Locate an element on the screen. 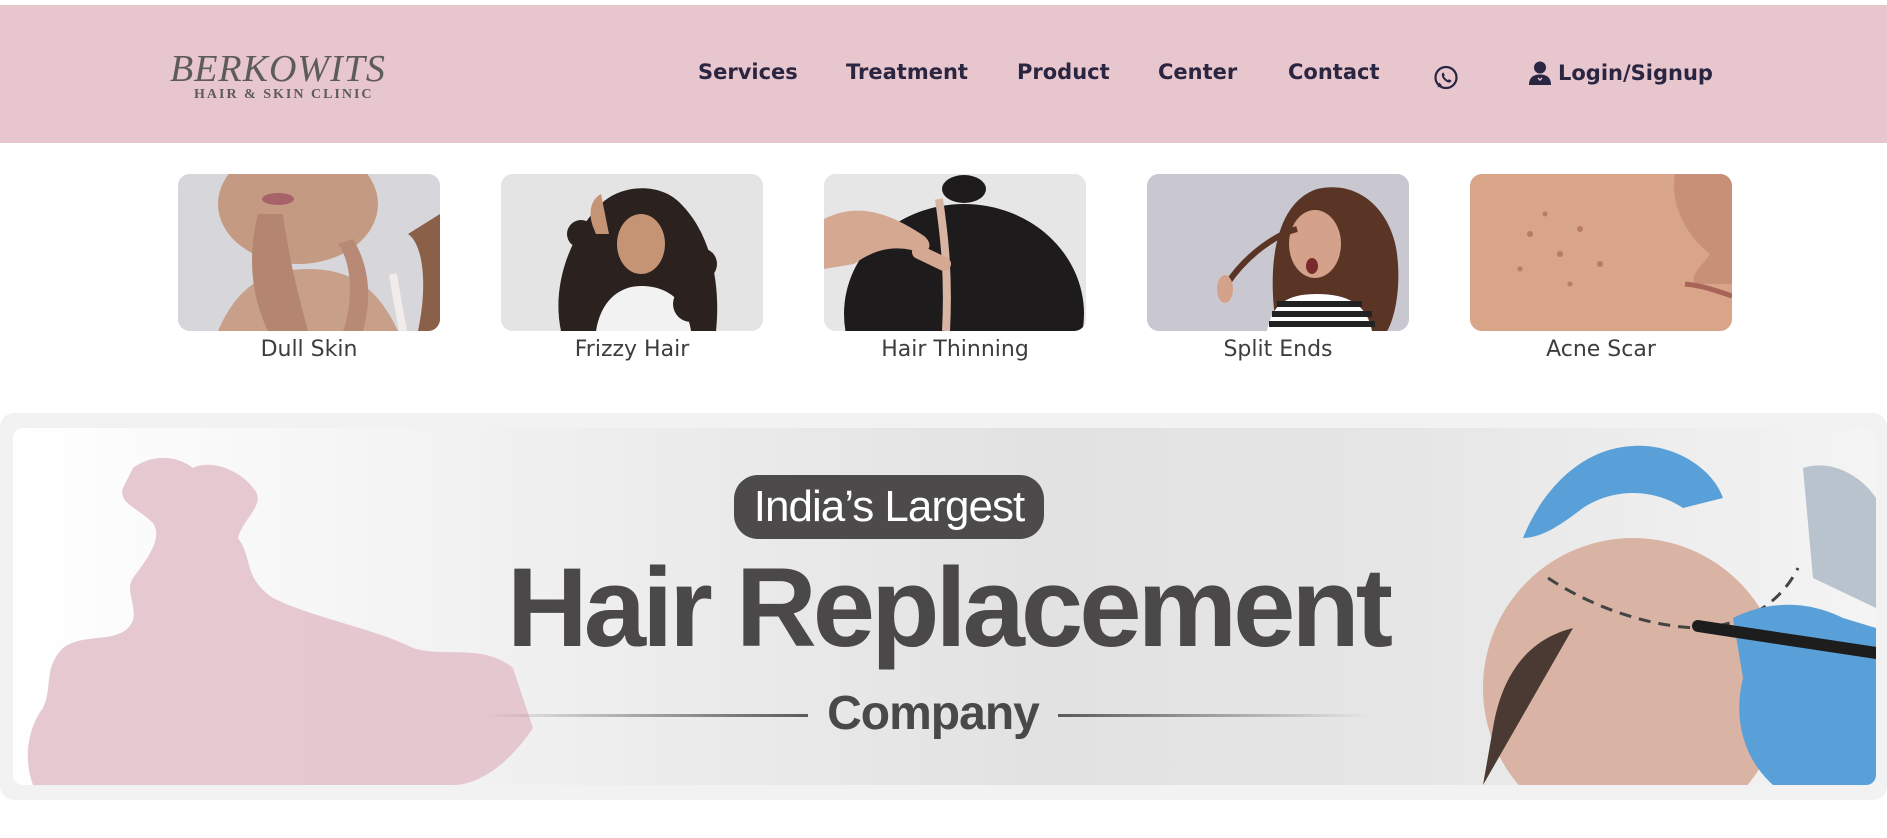 The width and height of the screenshot is (1887, 838). banner-pill-text: India’s Largest is located at coordinates (889, 506).